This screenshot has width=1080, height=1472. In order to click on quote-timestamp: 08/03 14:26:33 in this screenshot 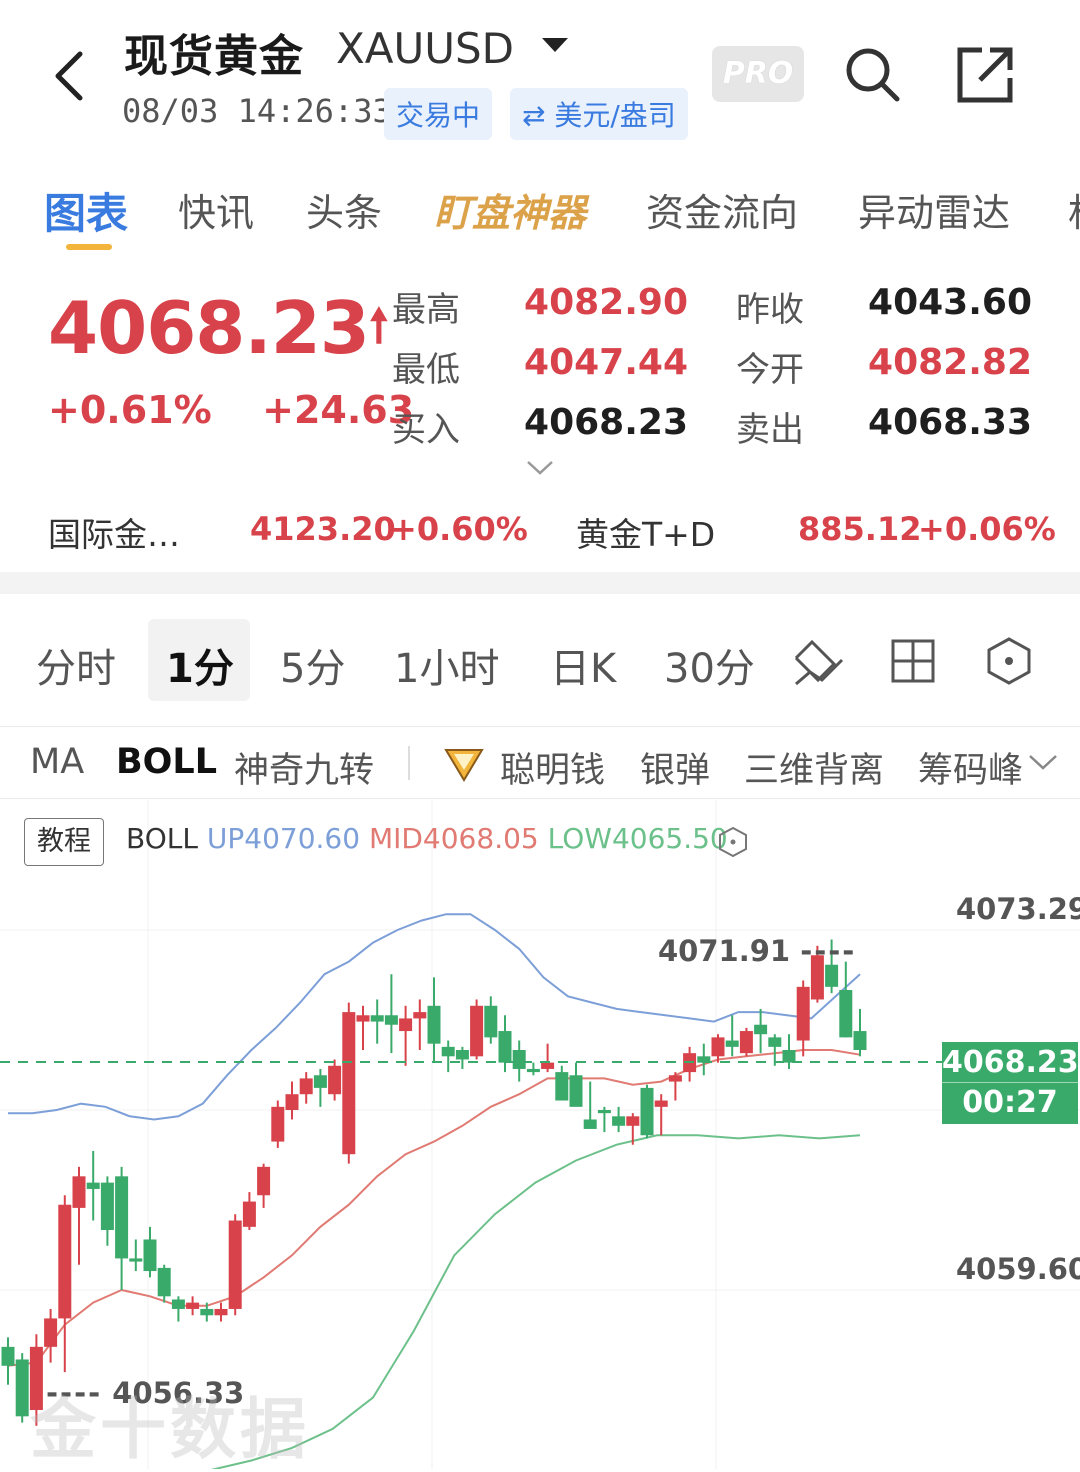, I will do `click(257, 111)`.